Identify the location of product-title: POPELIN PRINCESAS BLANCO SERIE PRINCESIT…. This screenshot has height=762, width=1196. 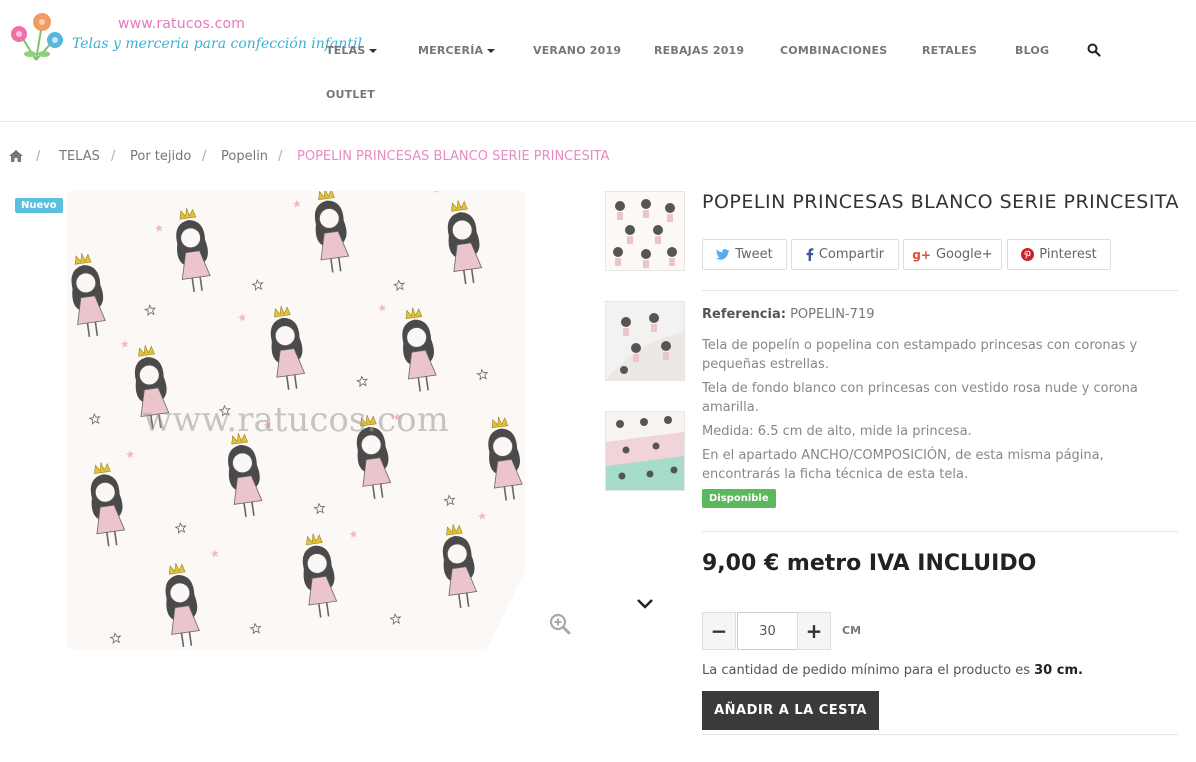
(941, 202).